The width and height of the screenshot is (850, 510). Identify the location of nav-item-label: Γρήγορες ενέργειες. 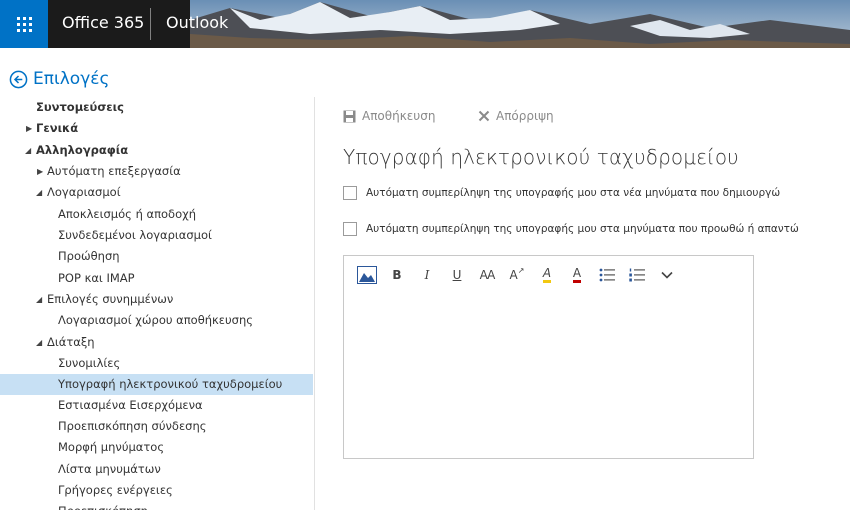
(115, 490).